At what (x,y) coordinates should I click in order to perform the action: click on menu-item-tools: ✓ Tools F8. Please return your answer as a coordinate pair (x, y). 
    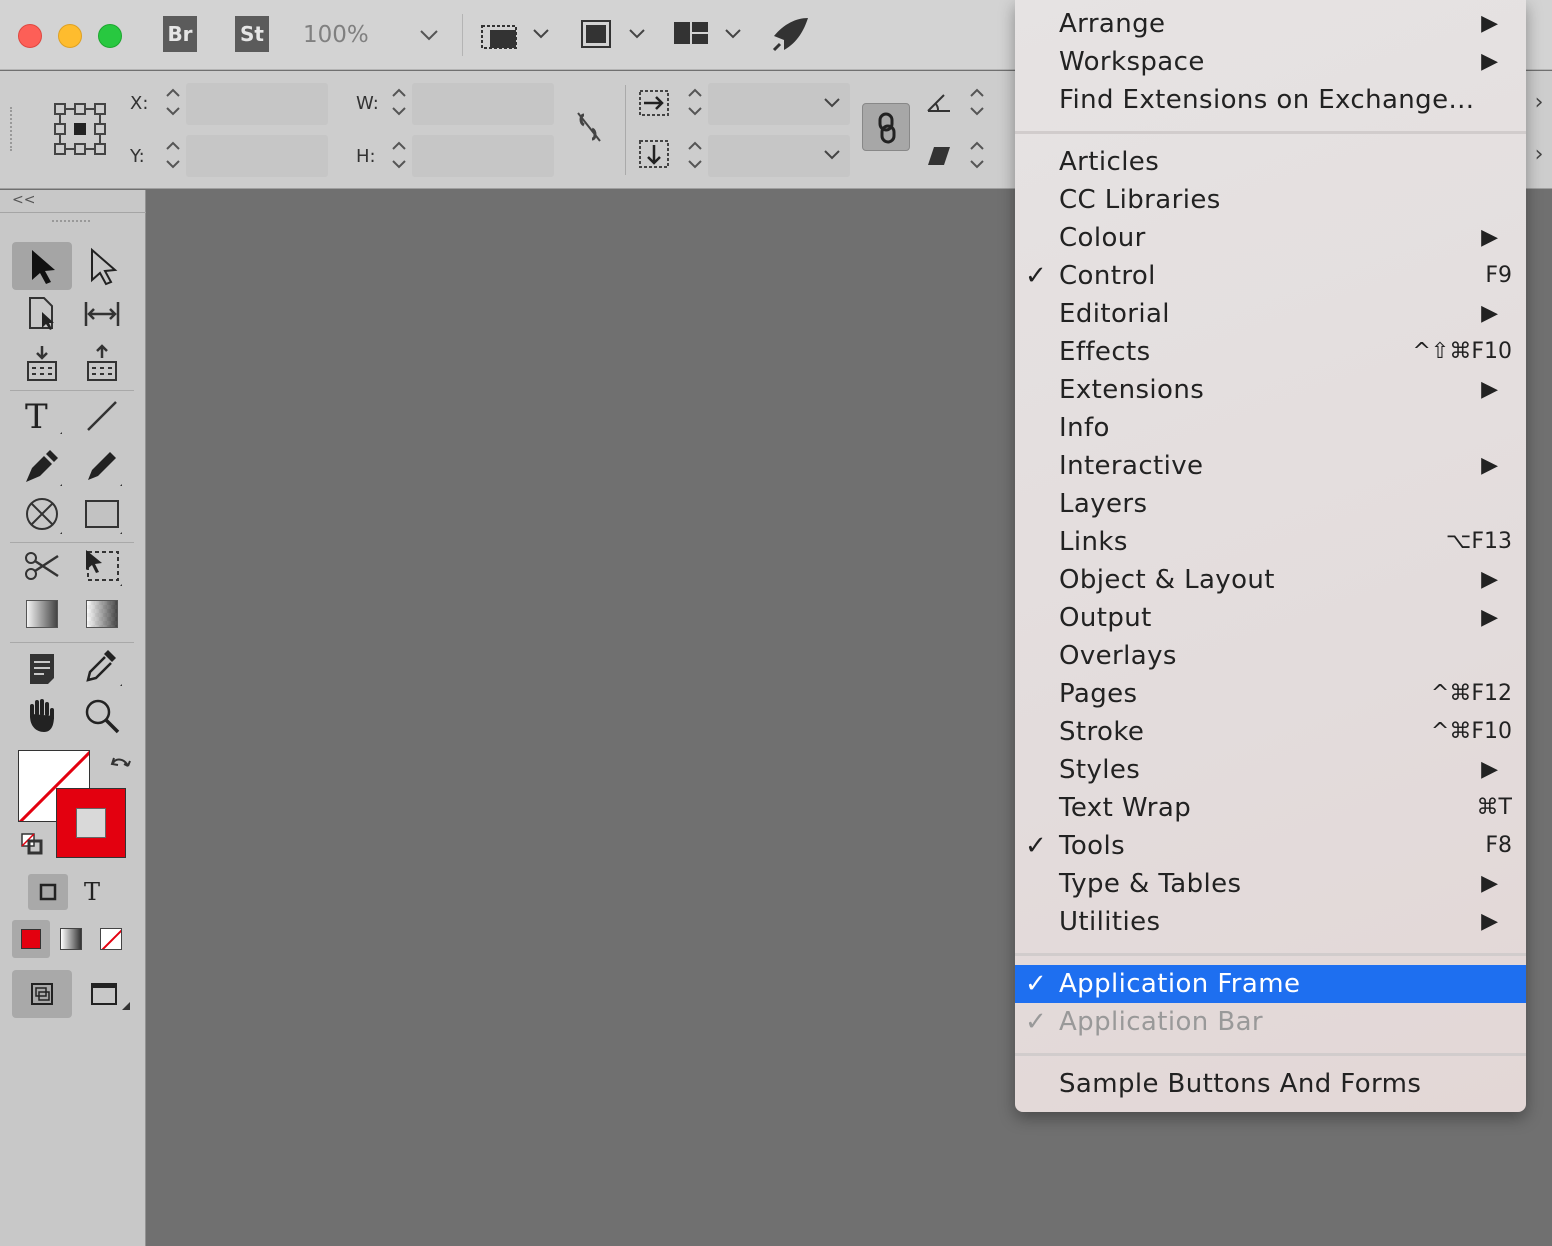
    Looking at the image, I should click on (1270, 846).